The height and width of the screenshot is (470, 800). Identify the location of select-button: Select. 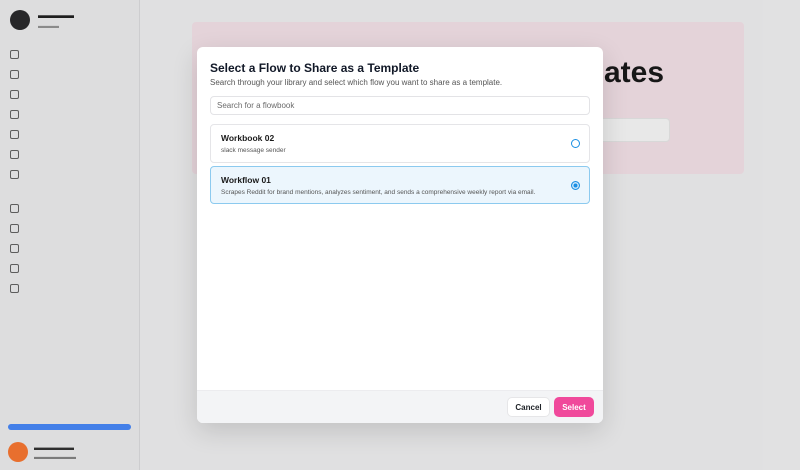
(574, 407).